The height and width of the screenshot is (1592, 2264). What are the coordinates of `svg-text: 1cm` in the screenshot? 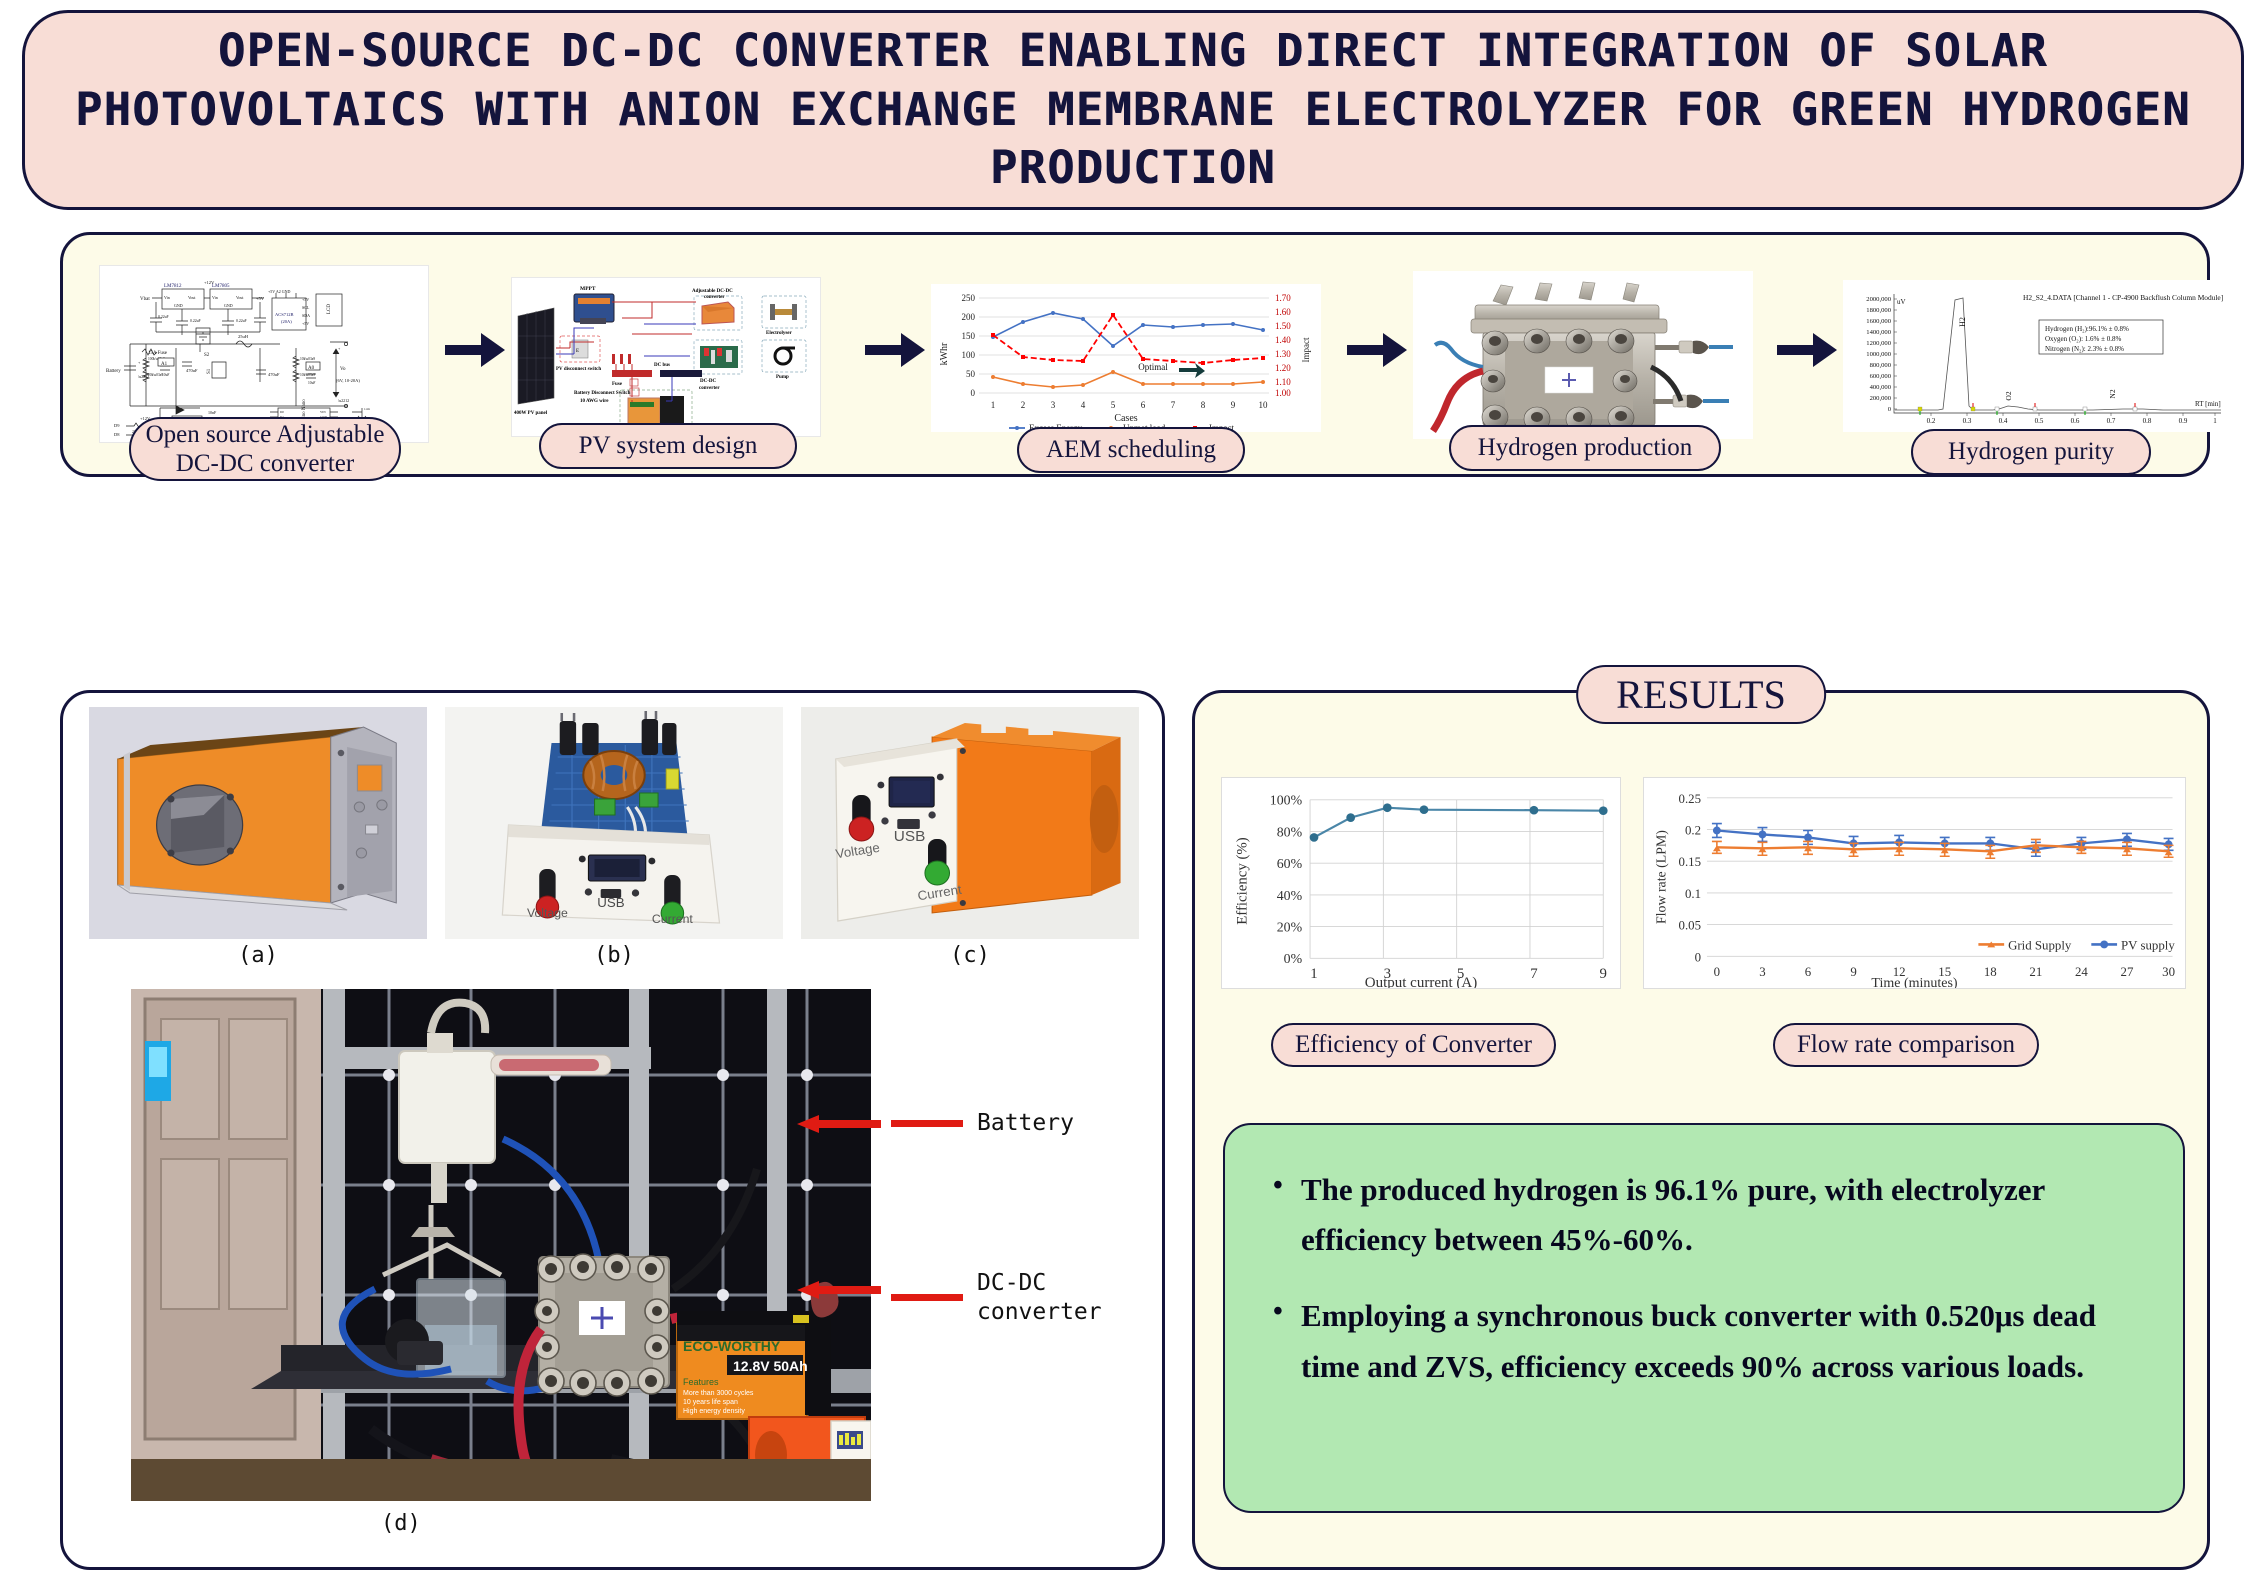 It's located at (367, 409).